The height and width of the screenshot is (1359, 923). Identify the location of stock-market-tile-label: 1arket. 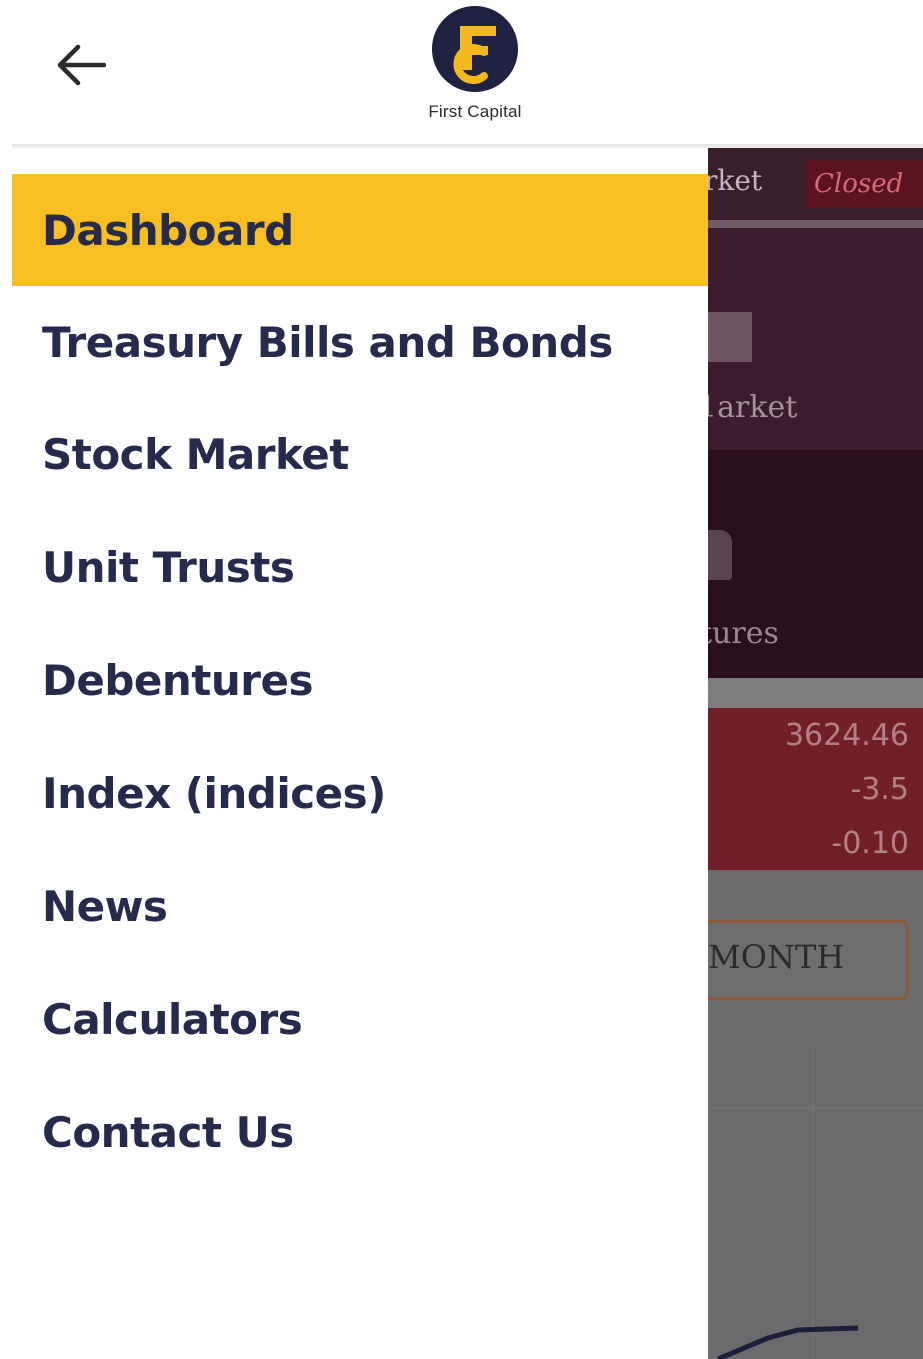
(753, 407).